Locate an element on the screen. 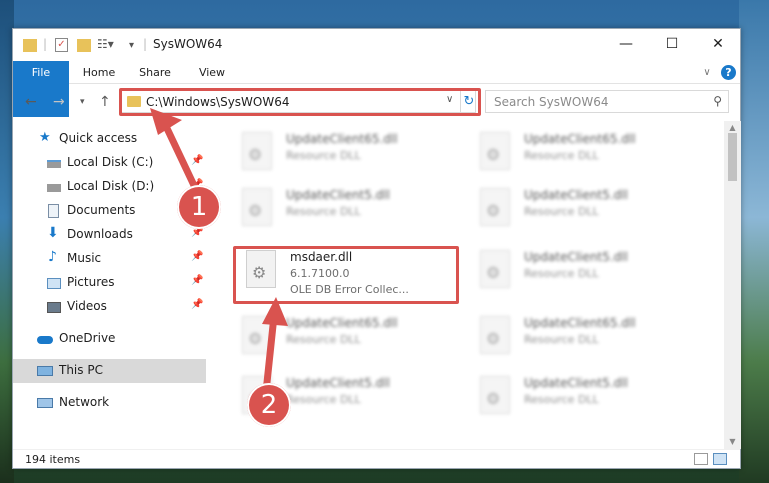 Image resolution: width=769 pixels, height=483 pixels. details-view-icon is located at coordinates (701, 459).